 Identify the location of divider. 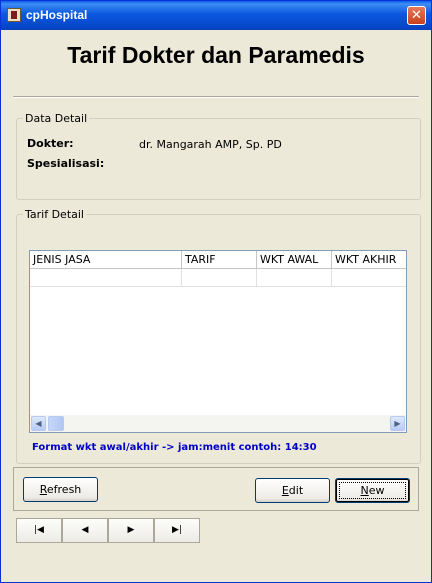
(216, 97).